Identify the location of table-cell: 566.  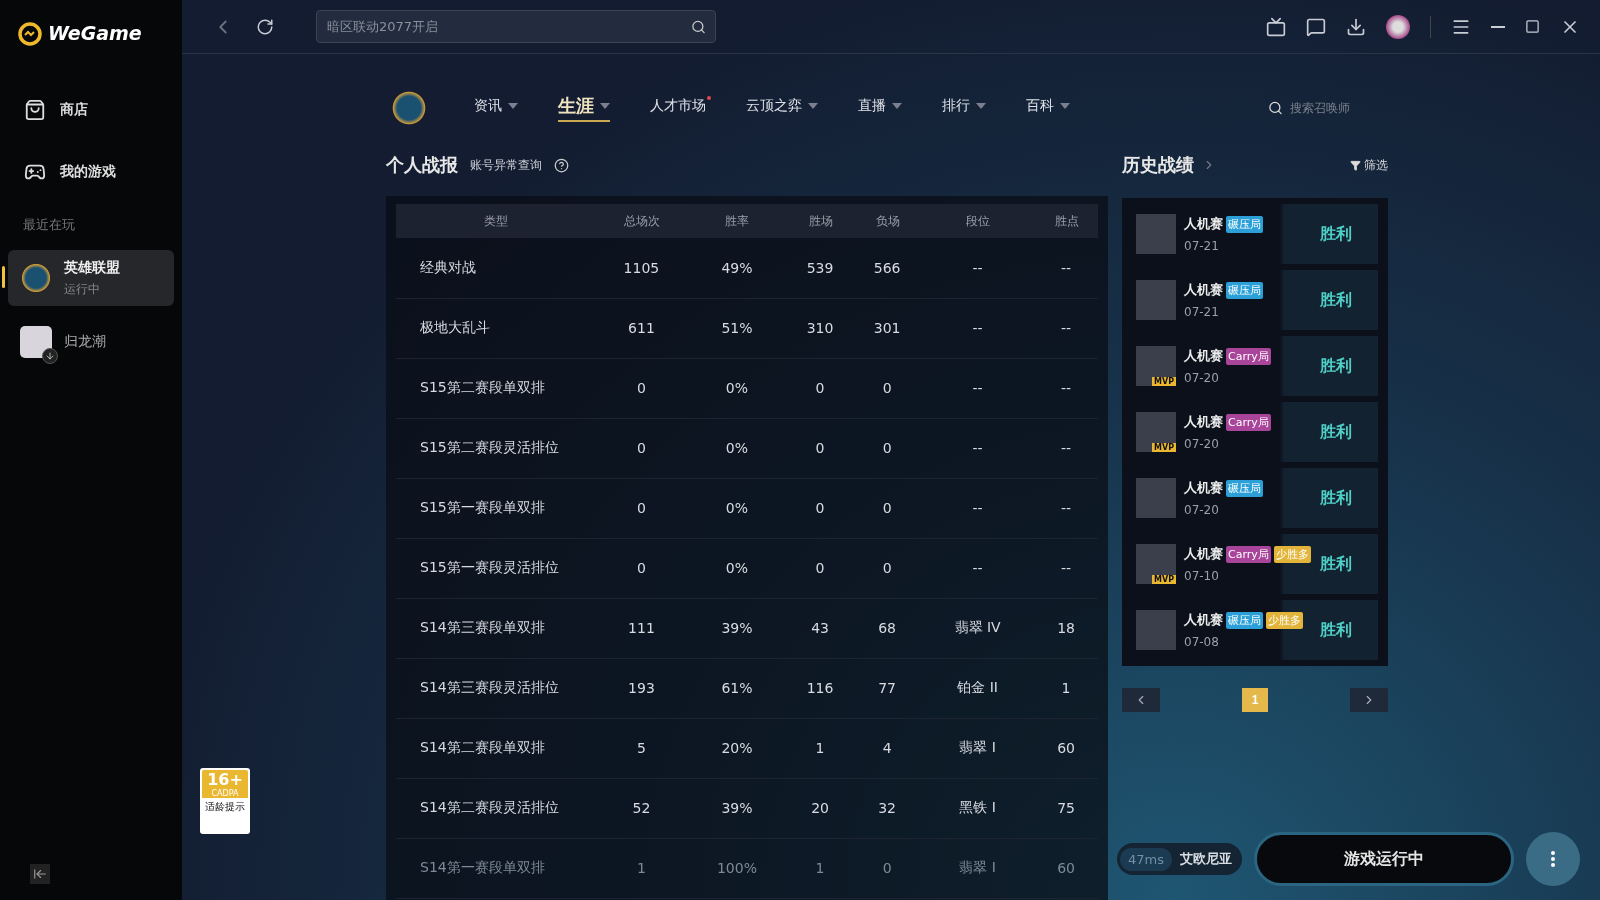
(888, 268).